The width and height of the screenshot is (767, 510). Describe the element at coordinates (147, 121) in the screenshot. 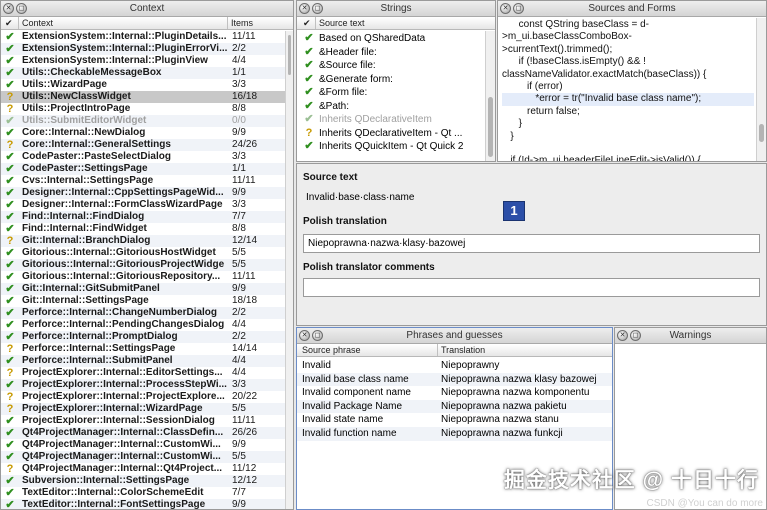

I see `context-row: ✔ Utils::SubmitEditorWidget 0/0` at that location.